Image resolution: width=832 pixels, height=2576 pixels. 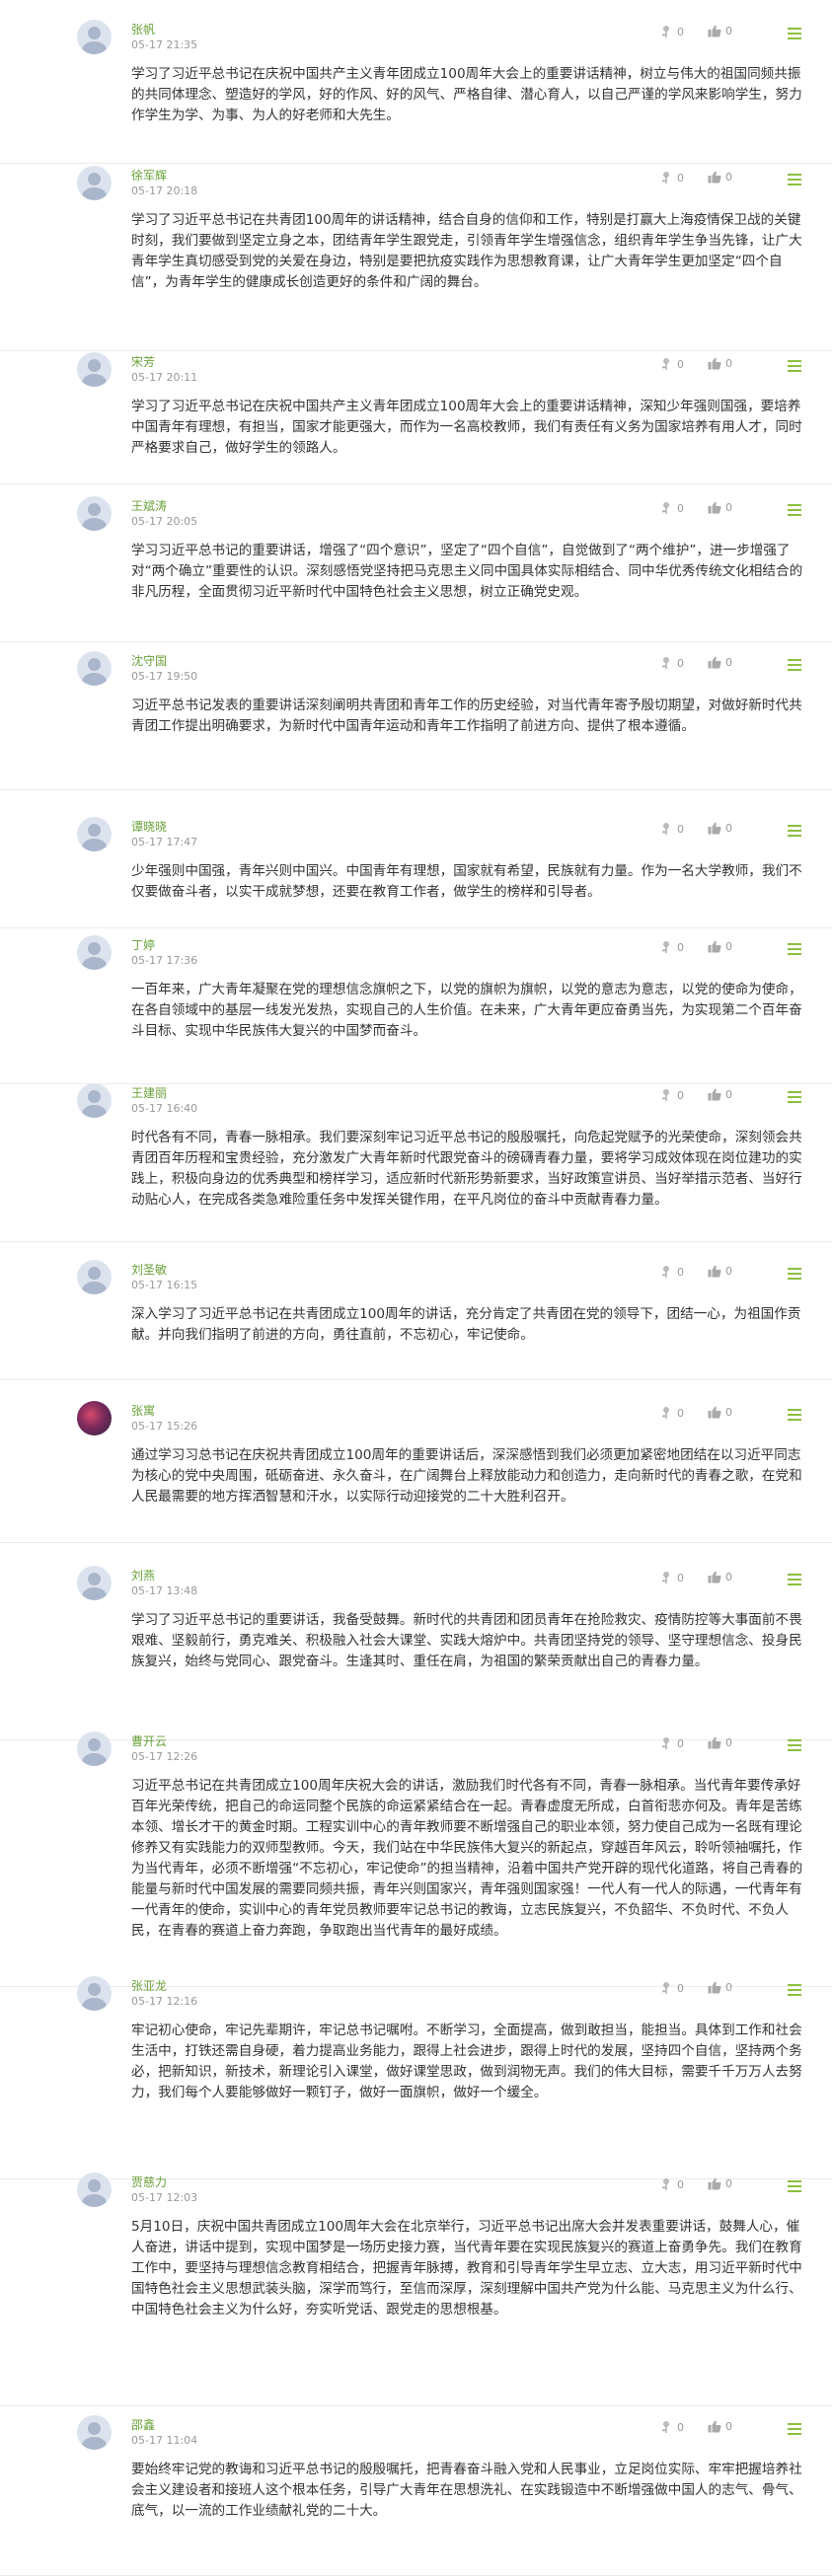 What do you see at coordinates (143, 1575) in the screenshot?
I see `comment-author: 刘燕` at bounding box center [143, 1575].